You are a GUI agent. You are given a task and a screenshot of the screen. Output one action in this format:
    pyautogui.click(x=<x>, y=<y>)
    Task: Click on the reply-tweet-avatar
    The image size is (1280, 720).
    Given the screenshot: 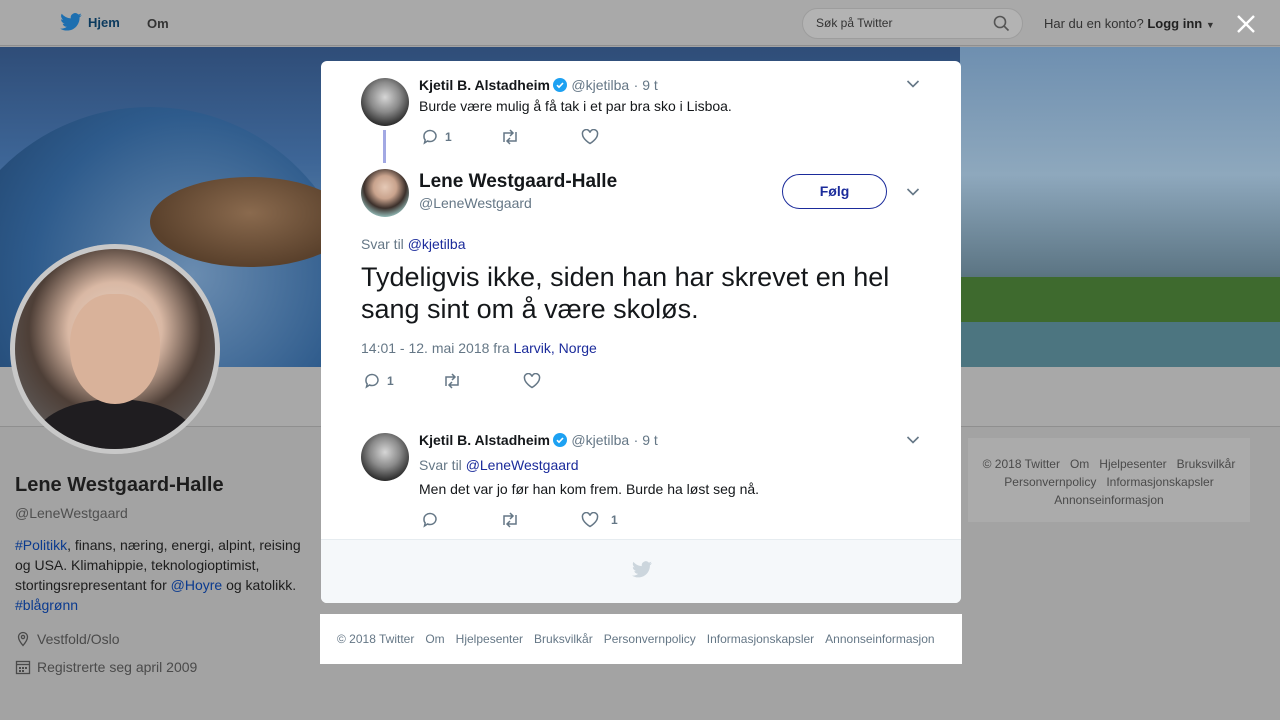 What is the action you would take?
    pyautogui.click(x=385, y=457)
    